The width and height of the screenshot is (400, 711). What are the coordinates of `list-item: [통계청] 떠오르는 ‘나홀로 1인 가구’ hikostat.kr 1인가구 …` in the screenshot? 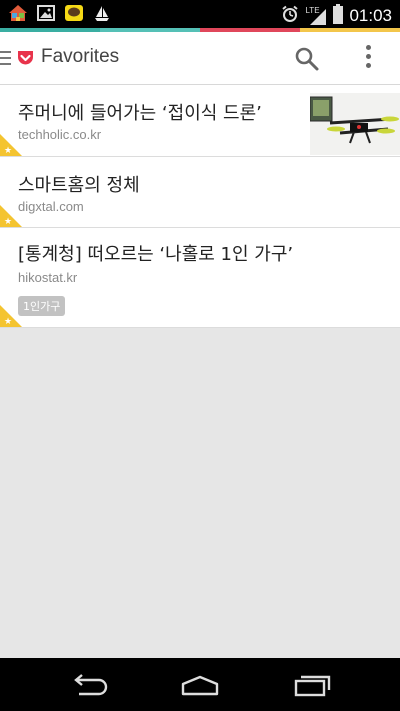 It's located at (200, 278).